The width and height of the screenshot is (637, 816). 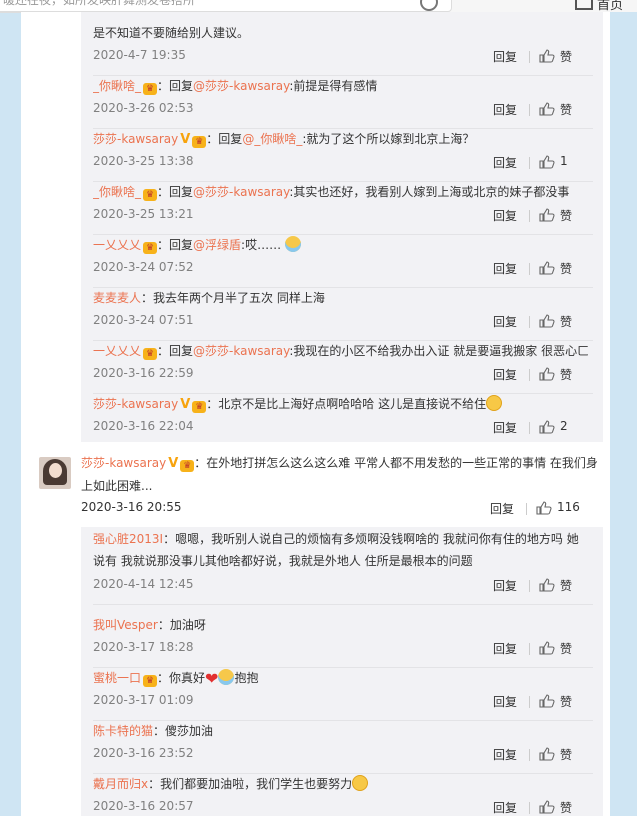 I want to click on user-nickname: 强心脏2013I, so click(x=128, y=539).